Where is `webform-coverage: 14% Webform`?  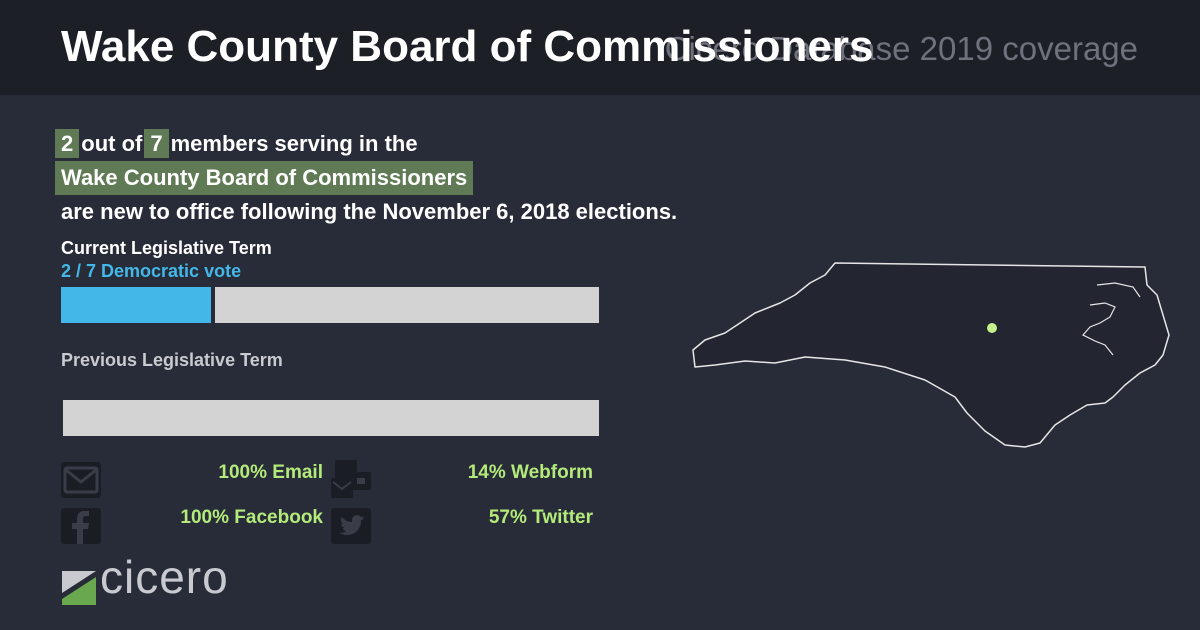 webform-coverage: 14% Webform is located at coordinates (530, 472).